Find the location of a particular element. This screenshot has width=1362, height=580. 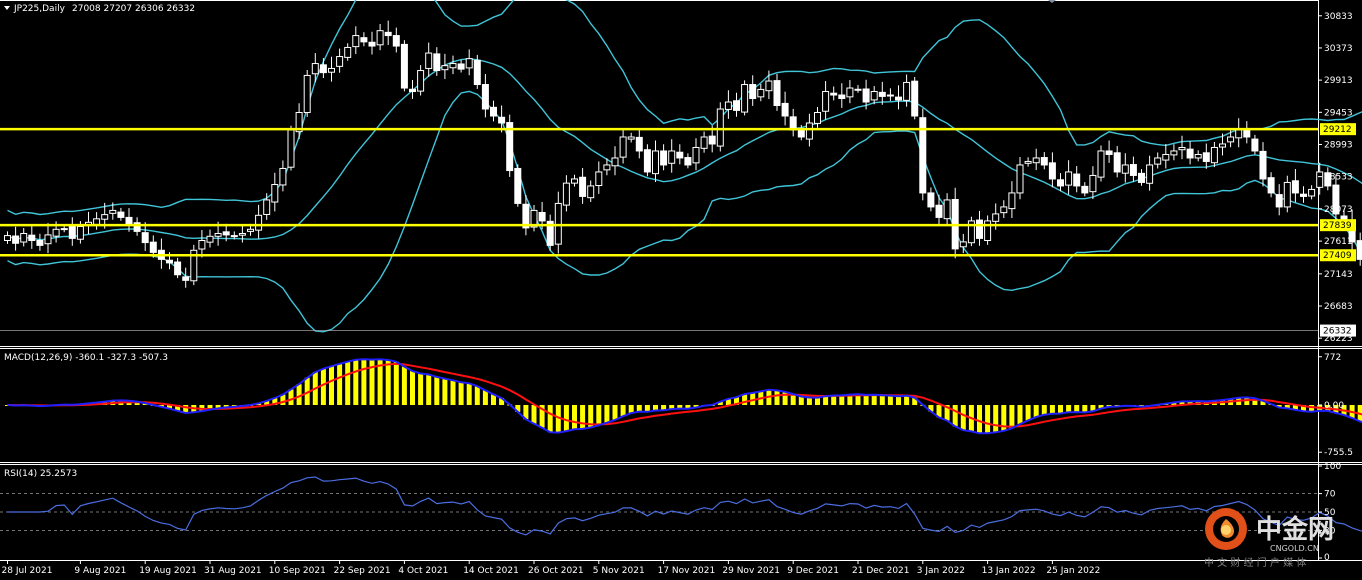

x-tick-label: 3 Jan 2022 is located at coordinates (941, 571).